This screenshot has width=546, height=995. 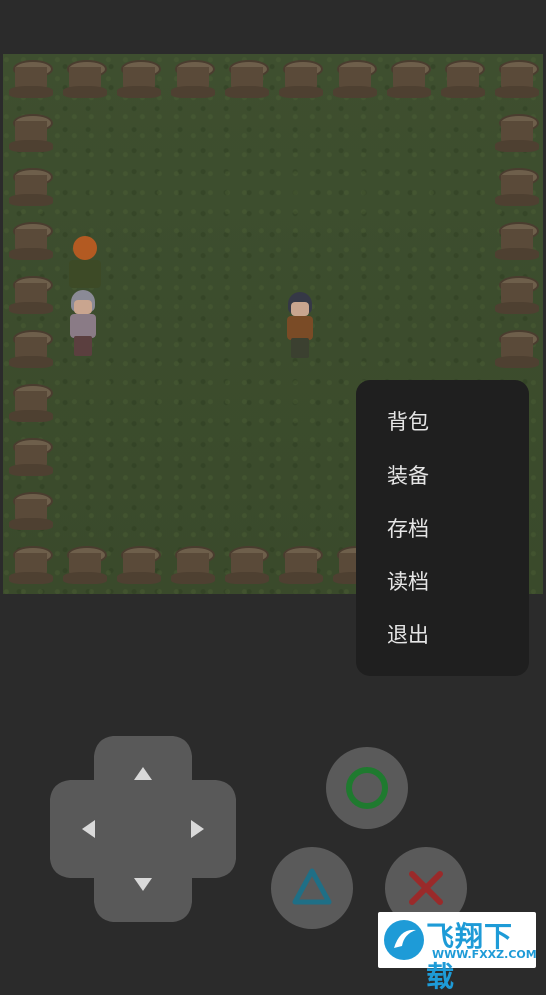 I want to click on watermark-url: WWW.FXXZ.COM, so click(x=484, y=954).